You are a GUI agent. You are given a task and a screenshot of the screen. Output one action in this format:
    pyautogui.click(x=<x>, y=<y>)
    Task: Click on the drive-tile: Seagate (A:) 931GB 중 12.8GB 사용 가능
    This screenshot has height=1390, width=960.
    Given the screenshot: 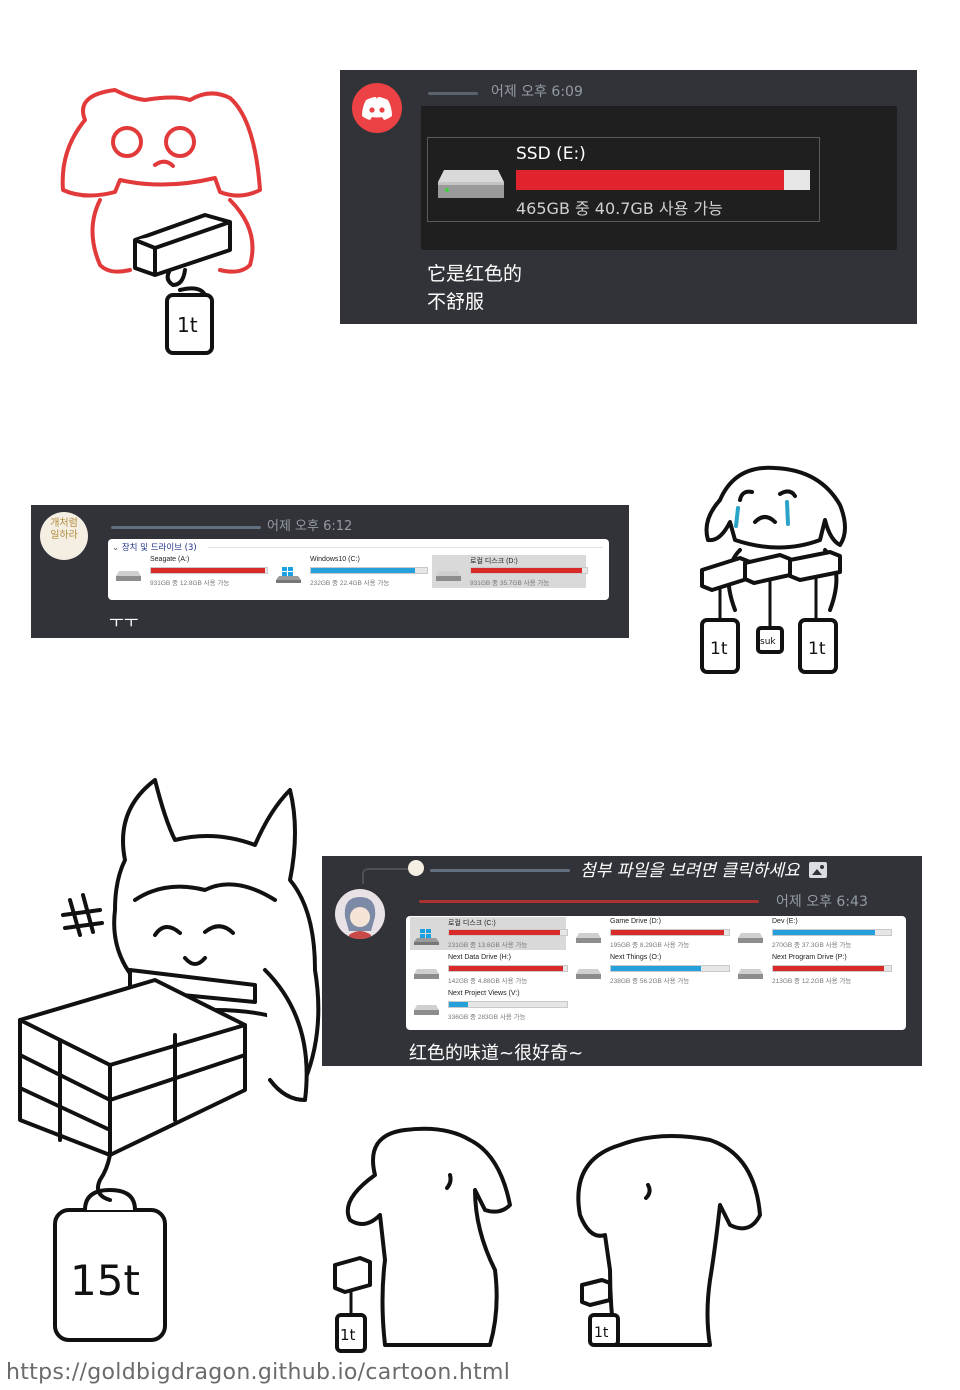 What is the action you would take?
    pyautogui.click(x=190, y=571)
    